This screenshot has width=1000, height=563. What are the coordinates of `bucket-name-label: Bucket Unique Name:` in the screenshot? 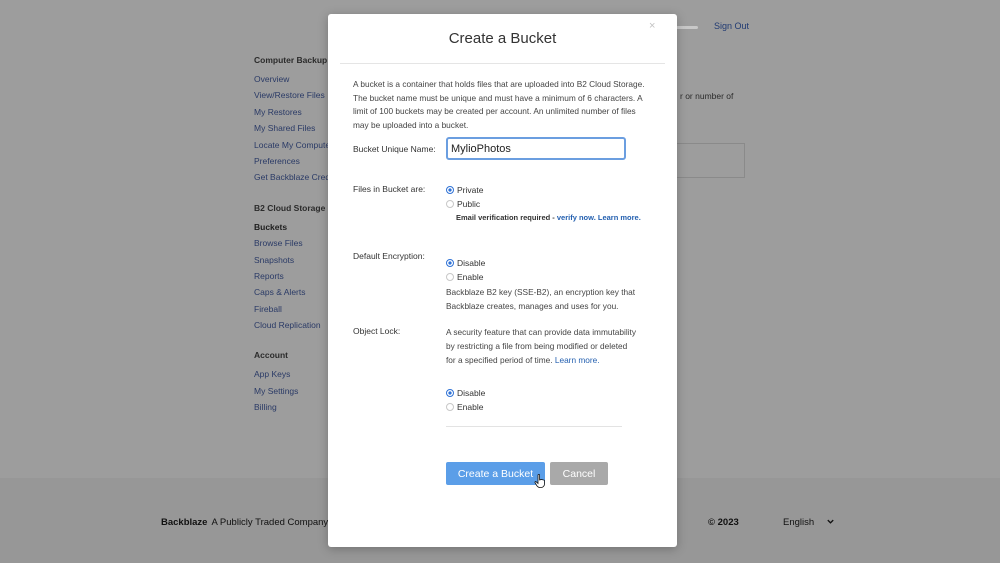 It's located at (394, 149).